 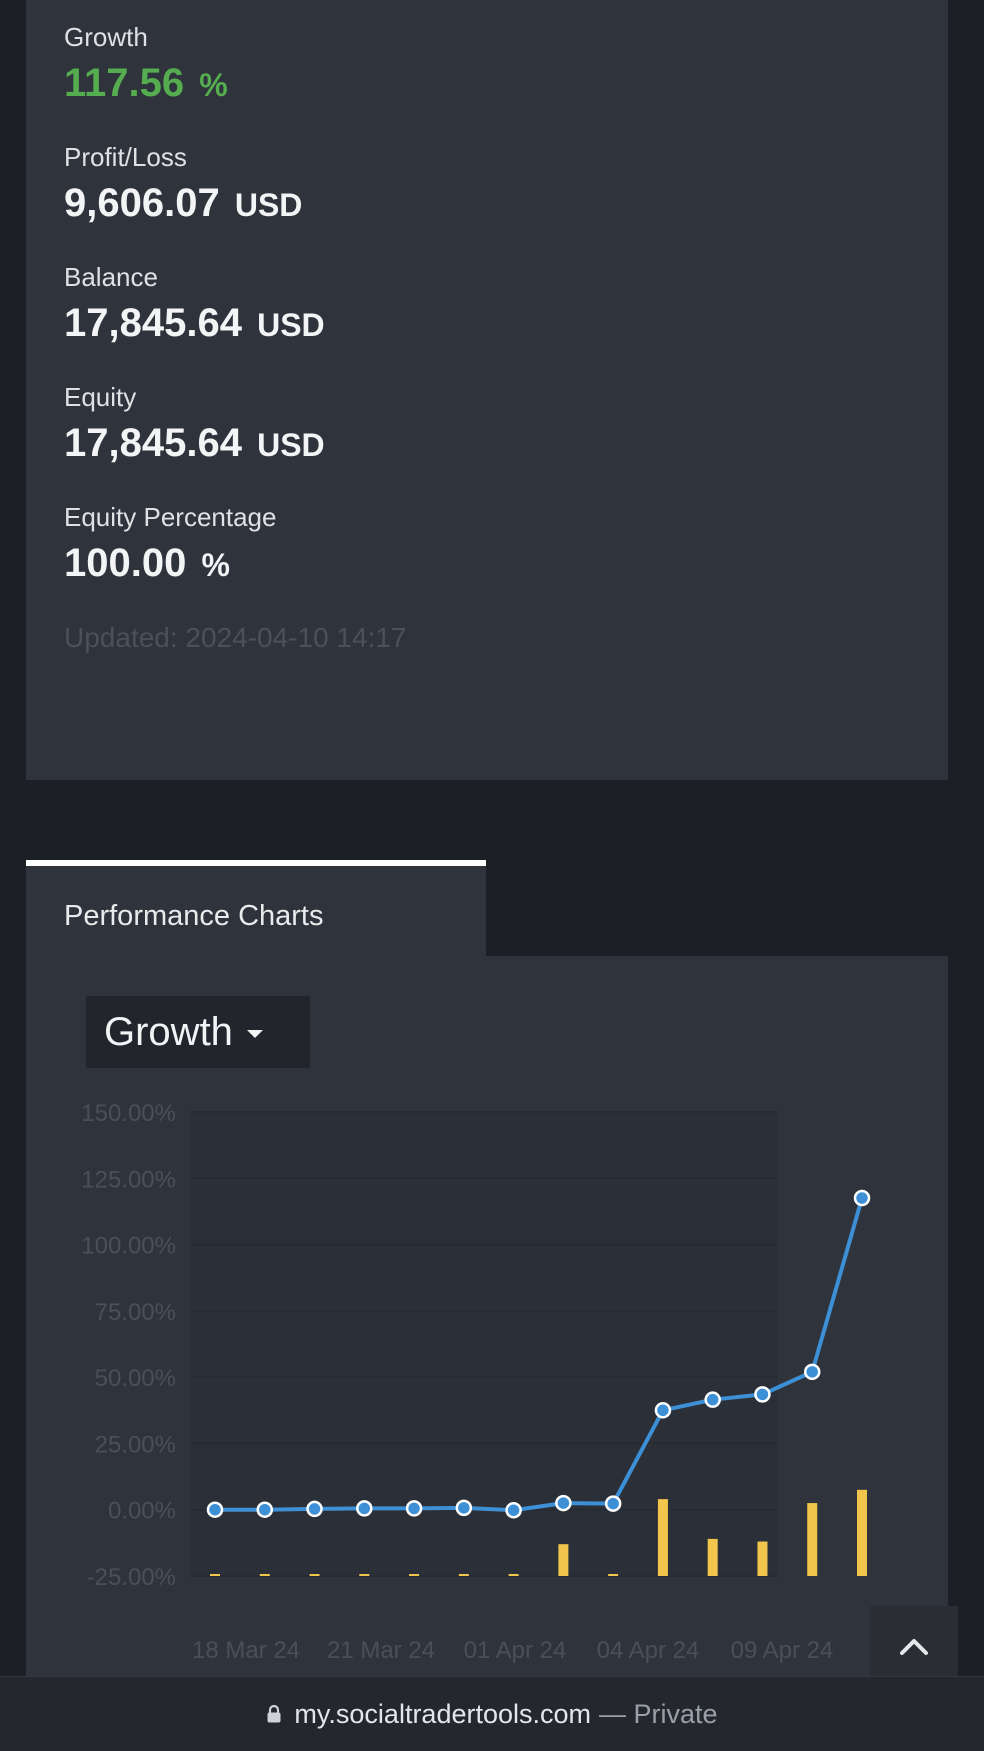 I want to click on stat-profit-loss: Profit/Loss 9,606.07 USD, so click(x=183, y=184).